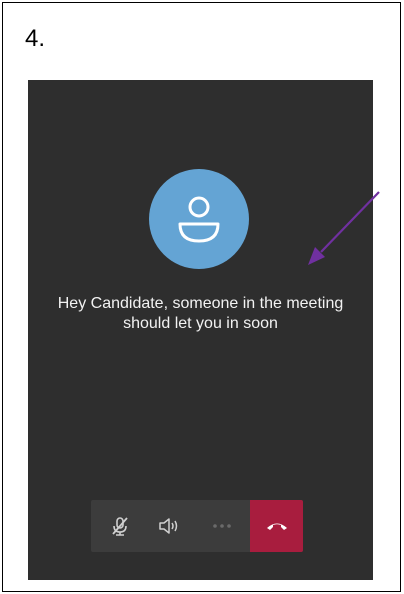 The height and width of the screenshot is (594, 404). I want to click on hang-up-icon, so click(276, 526).